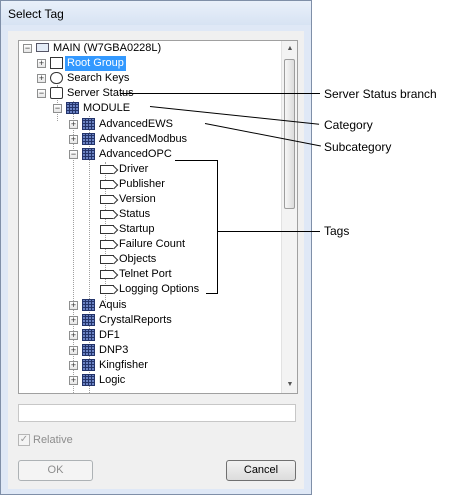 This screenshot has width=474, height=497. Describe the element at coordinates (348, 125) in the screenshot. I see `callout-category: Category` at that location.